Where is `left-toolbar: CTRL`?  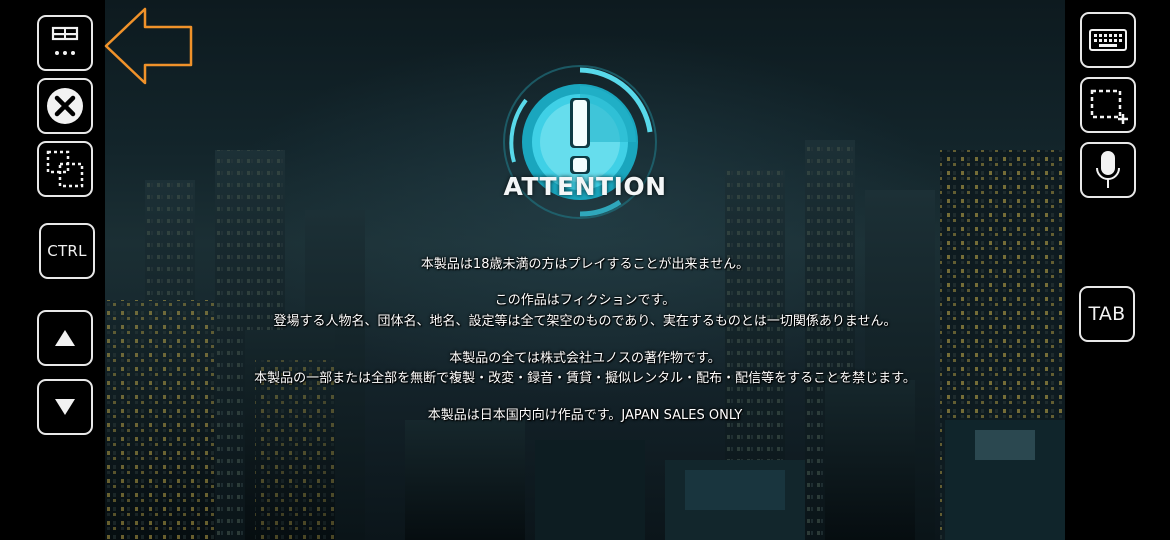
left-toolbar: CTRL is located at coordinates (52, 270).